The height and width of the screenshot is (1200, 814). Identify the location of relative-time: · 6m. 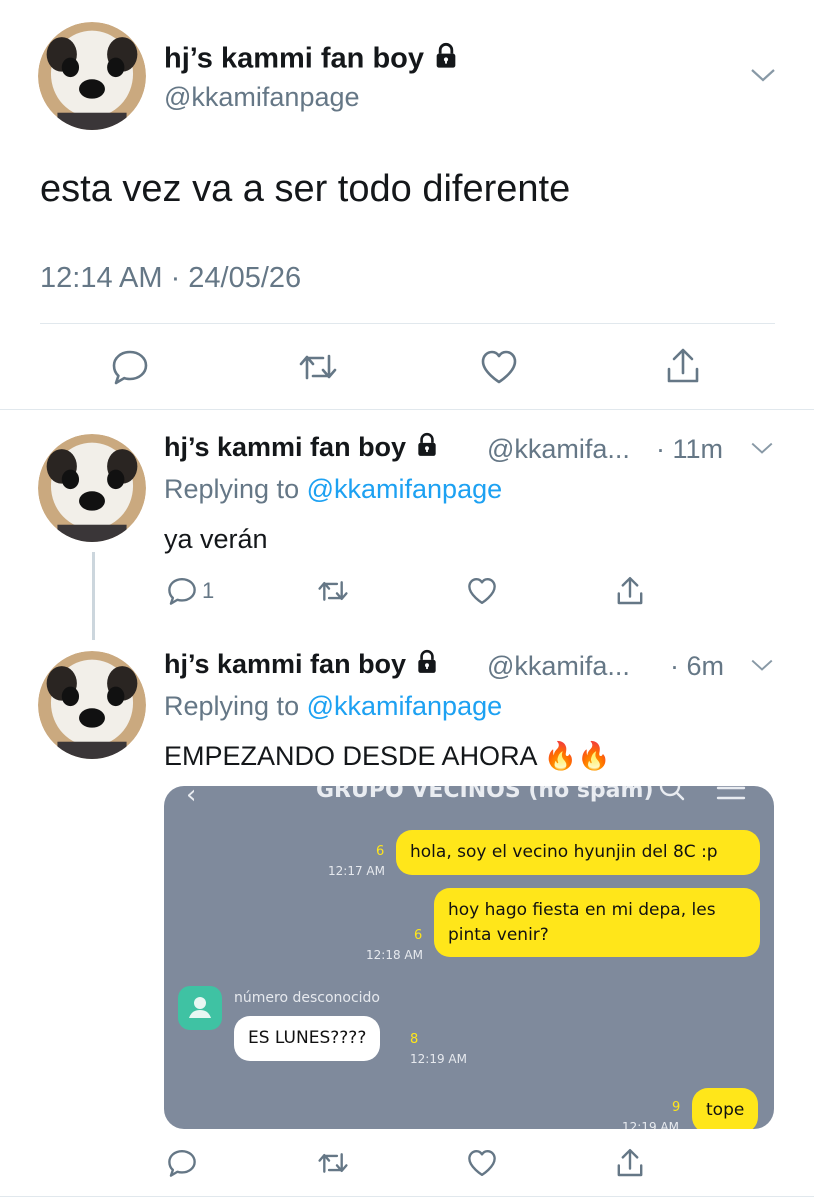
(697, 666).